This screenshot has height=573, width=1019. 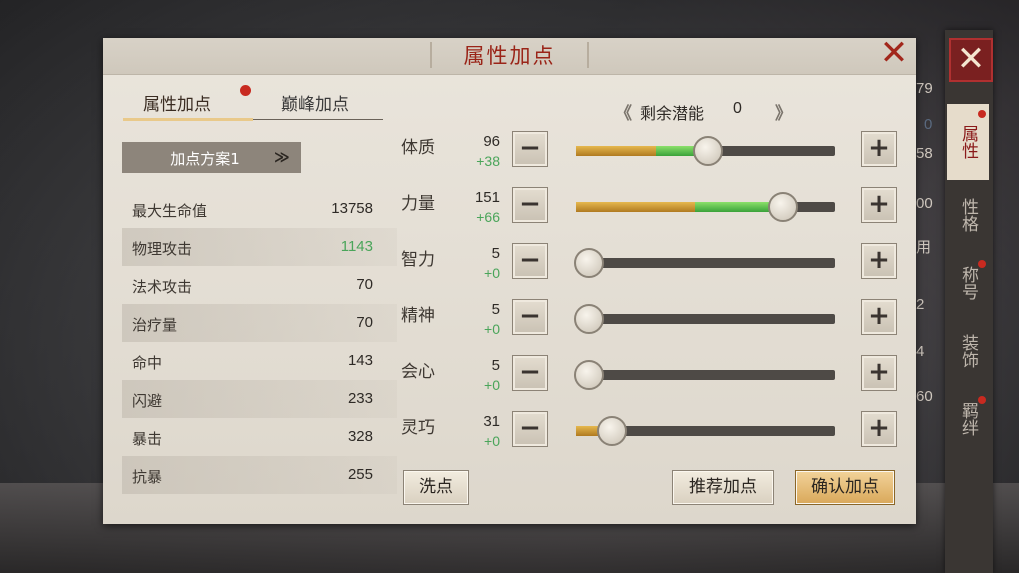 What do you see at coordinates (920, 304) in the screenshot?
I see `bg-number: 2` at bounding box center [920, 304].